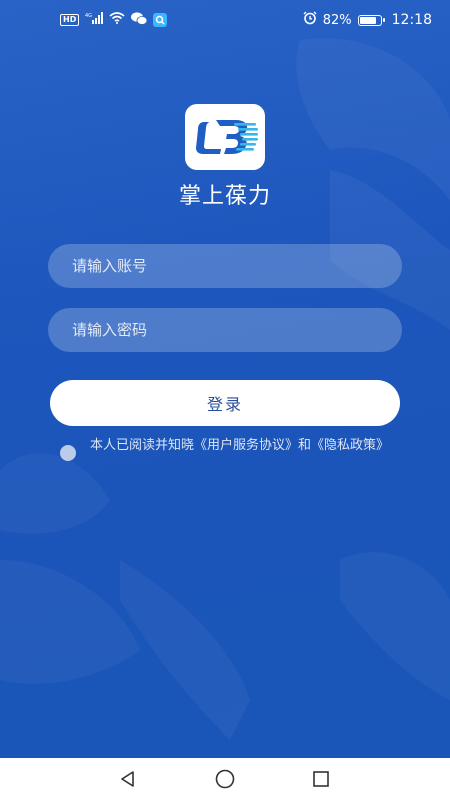  I want to click on lb-logo-icon, so click(227, 137).